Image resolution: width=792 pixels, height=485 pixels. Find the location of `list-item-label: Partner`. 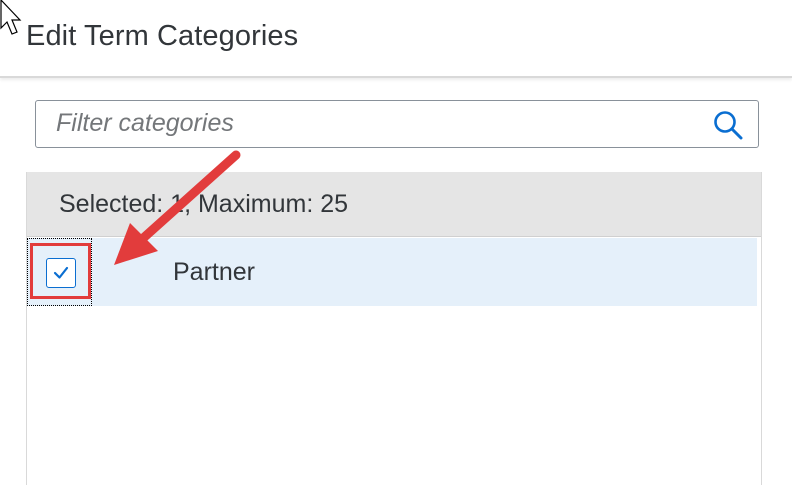

list-item-label: Partner is located at coordinates (214, 272).